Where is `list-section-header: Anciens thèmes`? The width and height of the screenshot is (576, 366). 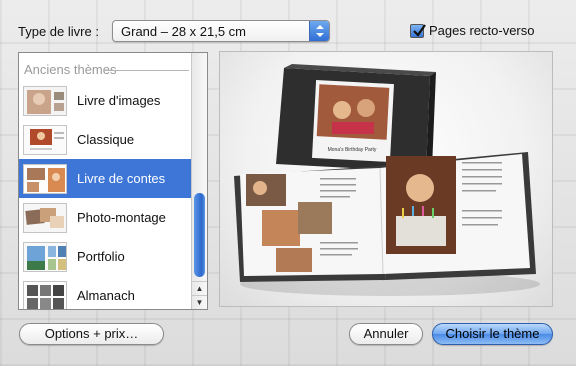
list-section-header: Anciens thèmes is located at coordinates (70, 69).